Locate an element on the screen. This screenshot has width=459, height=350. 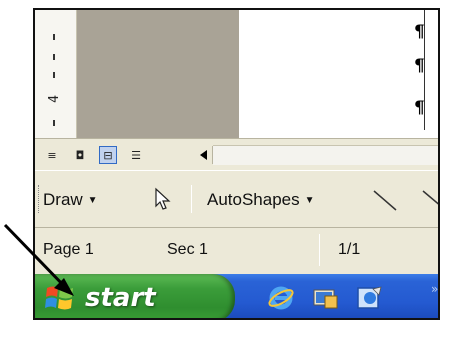
toolbar-grip is located at coordinates (39, 199).